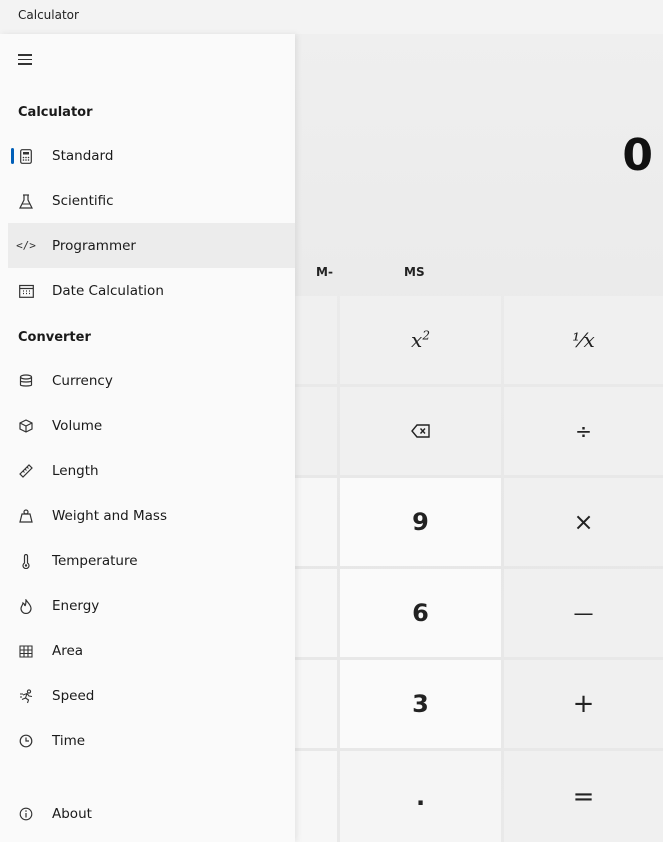 This screenshot has width=663, height=842. Describe the element at coordinates (55, 112) in the screenshot. I see `calculator-section-header: Calculator` at that location.